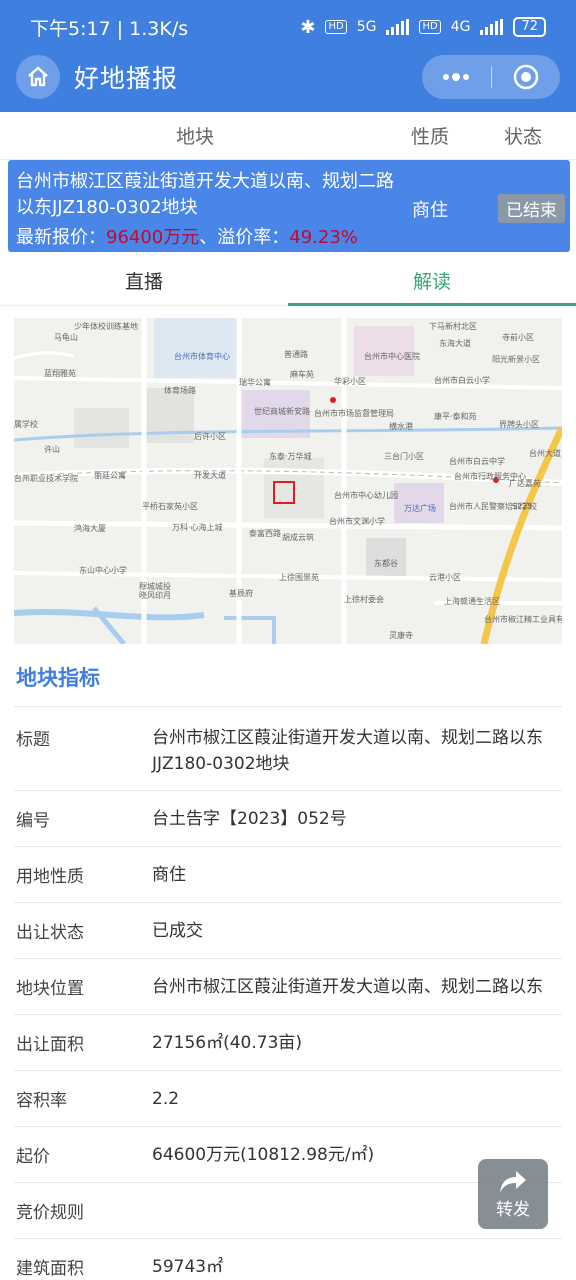 This screenshot has width=576, height=1280. What do you see at coordinates (357, 521) in the screenshot?
I see `map-label: 台州市文渊小学` at bounding box center [357, 521].